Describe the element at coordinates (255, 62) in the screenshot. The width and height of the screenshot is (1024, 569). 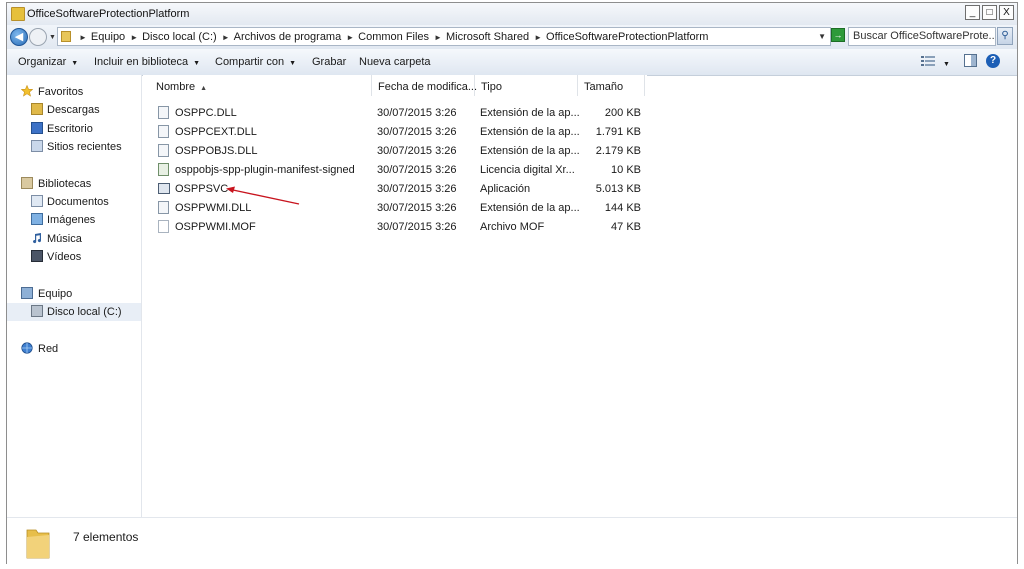
I see `share-button: Compartir con ▼` at that location.